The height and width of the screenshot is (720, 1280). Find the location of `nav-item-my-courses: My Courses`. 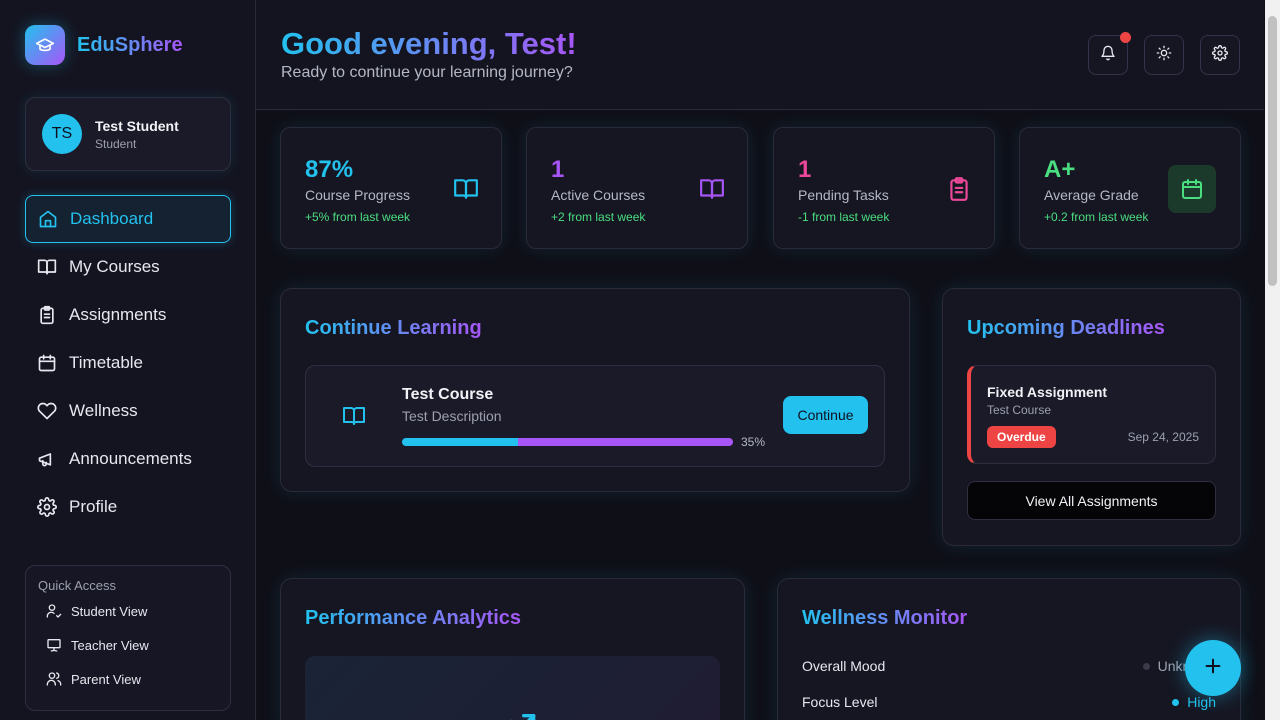

nav-item-my-courses: My Courses is located at coordinates (128, 267).